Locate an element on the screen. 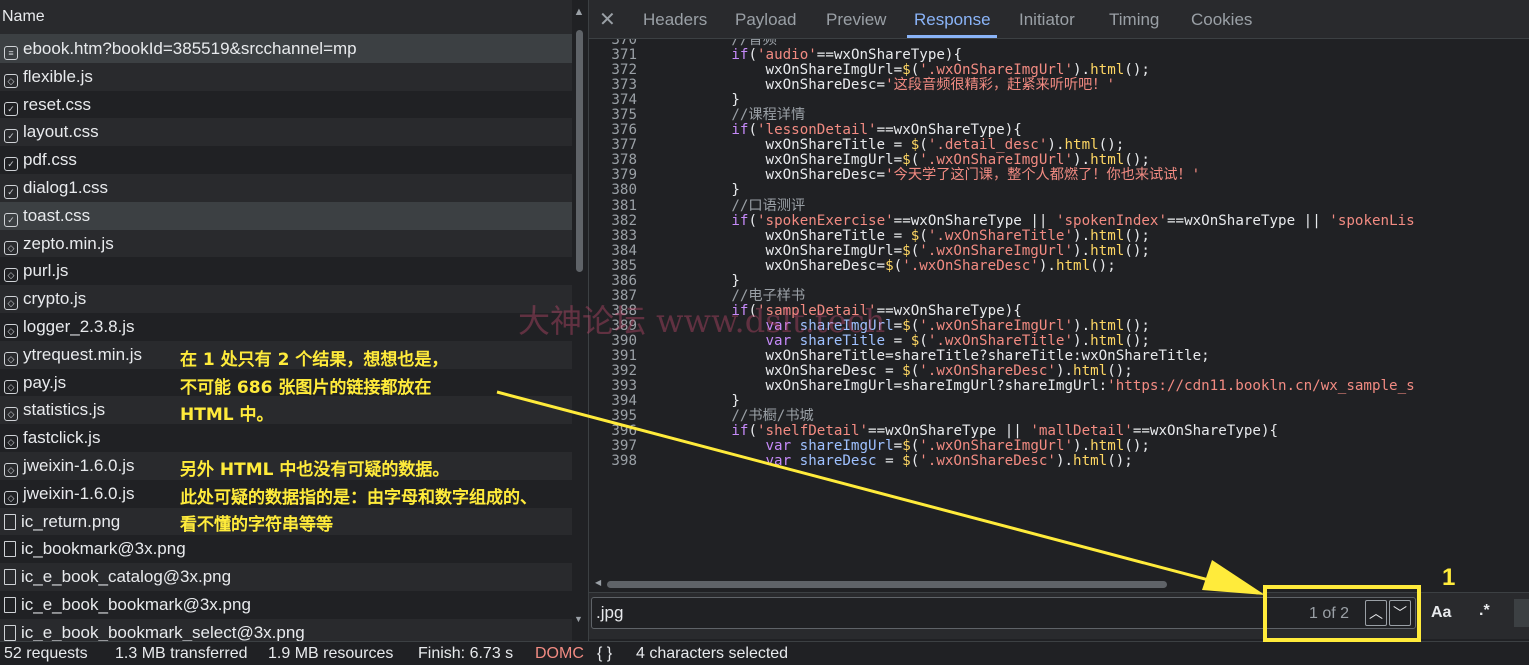  request-row: ◇ flexible.js is located at coordinates (286, 76).